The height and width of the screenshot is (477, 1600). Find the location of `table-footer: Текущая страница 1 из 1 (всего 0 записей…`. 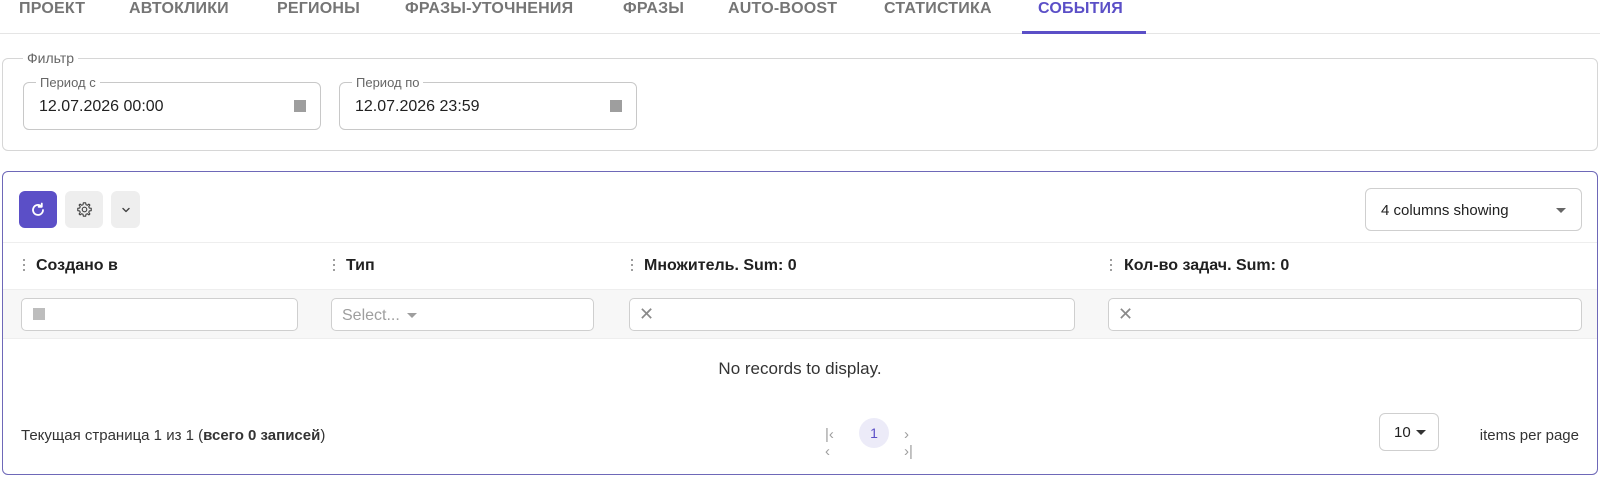

table-footer: Текущая страница 1 из 1 (всего 0 записей… is located at coordinates (800, 442).